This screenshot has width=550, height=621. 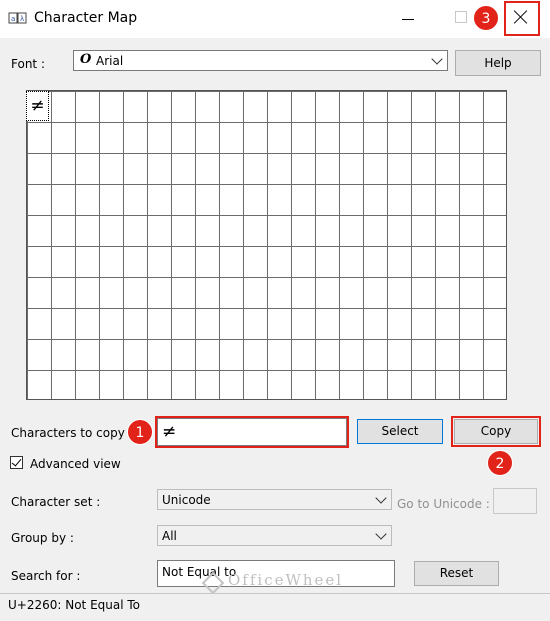 What do you see at coordinates (260, 60) in the screenshot?
I see `font-dropdown: O Arial` at bounding box center [260, 60].